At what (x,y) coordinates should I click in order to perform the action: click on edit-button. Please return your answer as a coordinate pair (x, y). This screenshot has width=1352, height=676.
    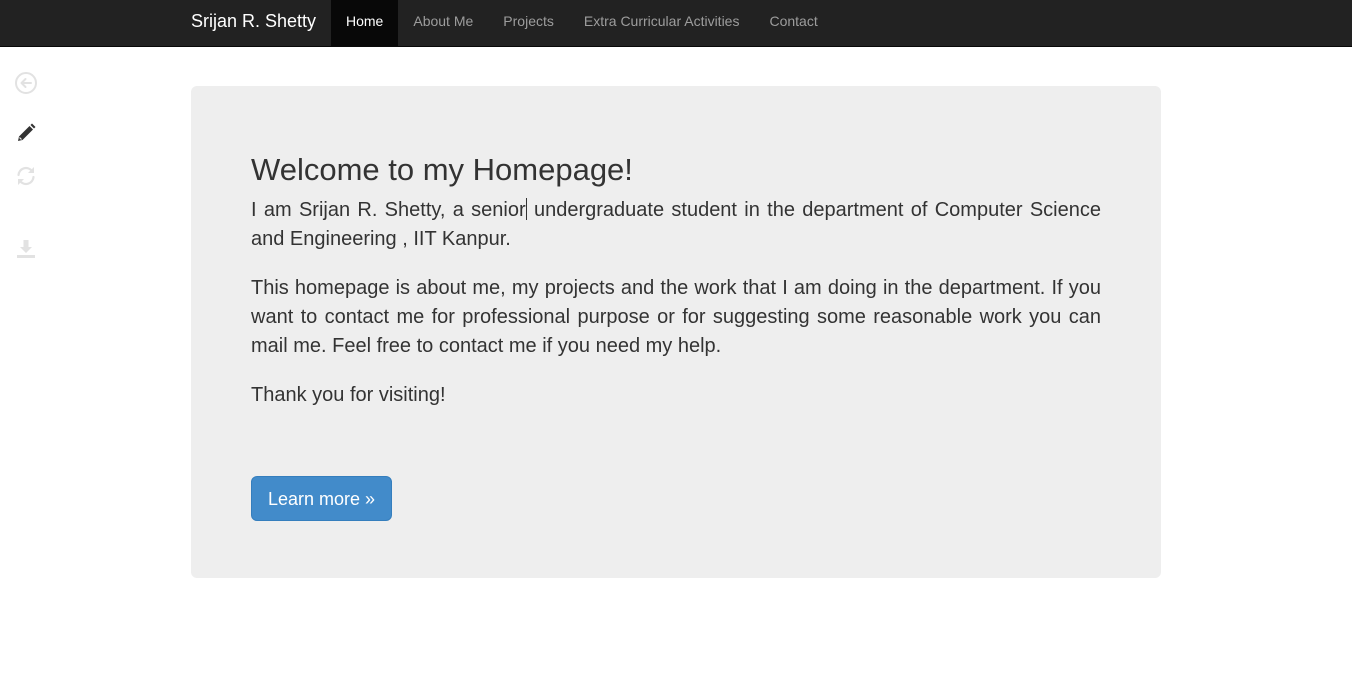
    Looking at the image, I should click on (26, 133).